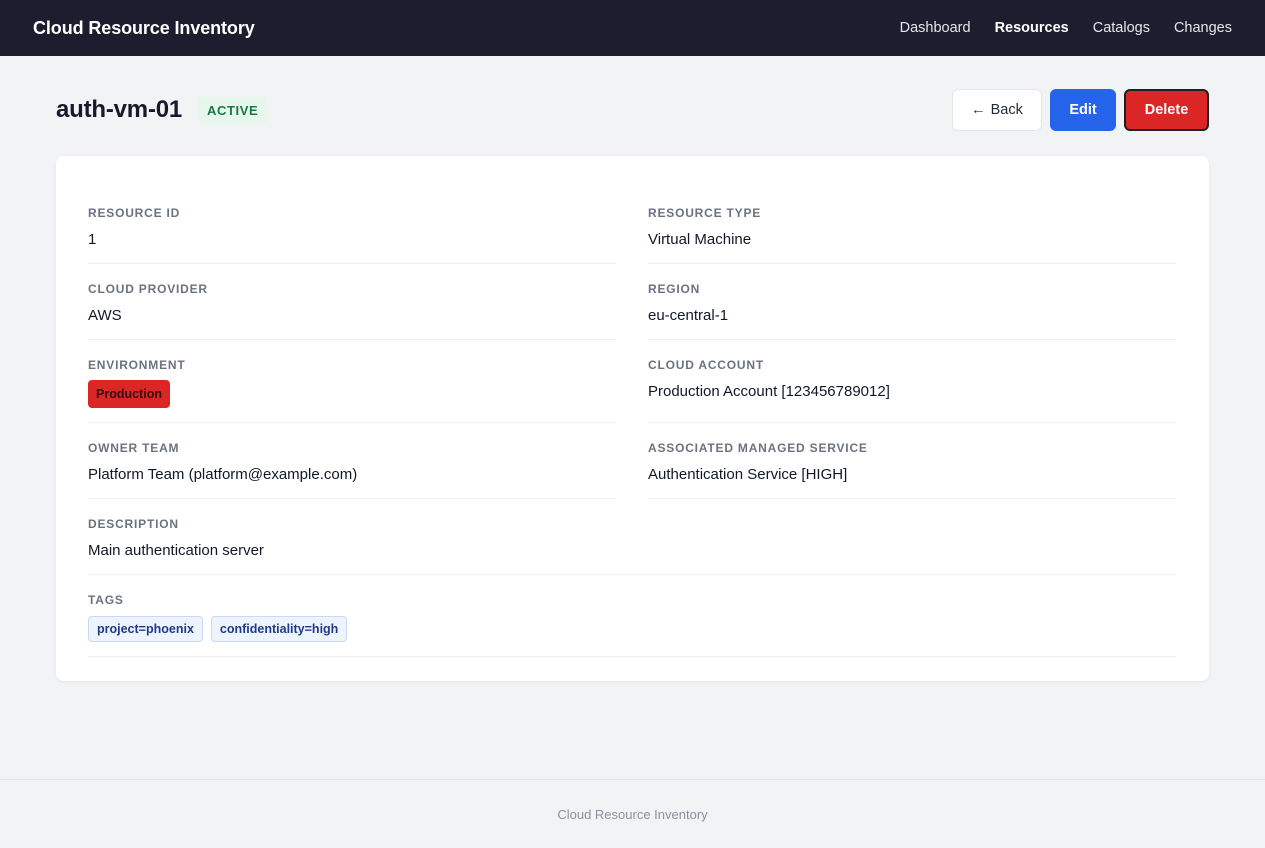 Image resolution: width=1265 pixels, height=848 pixels. I want to click on field-label: REGION, so click(674, 289).